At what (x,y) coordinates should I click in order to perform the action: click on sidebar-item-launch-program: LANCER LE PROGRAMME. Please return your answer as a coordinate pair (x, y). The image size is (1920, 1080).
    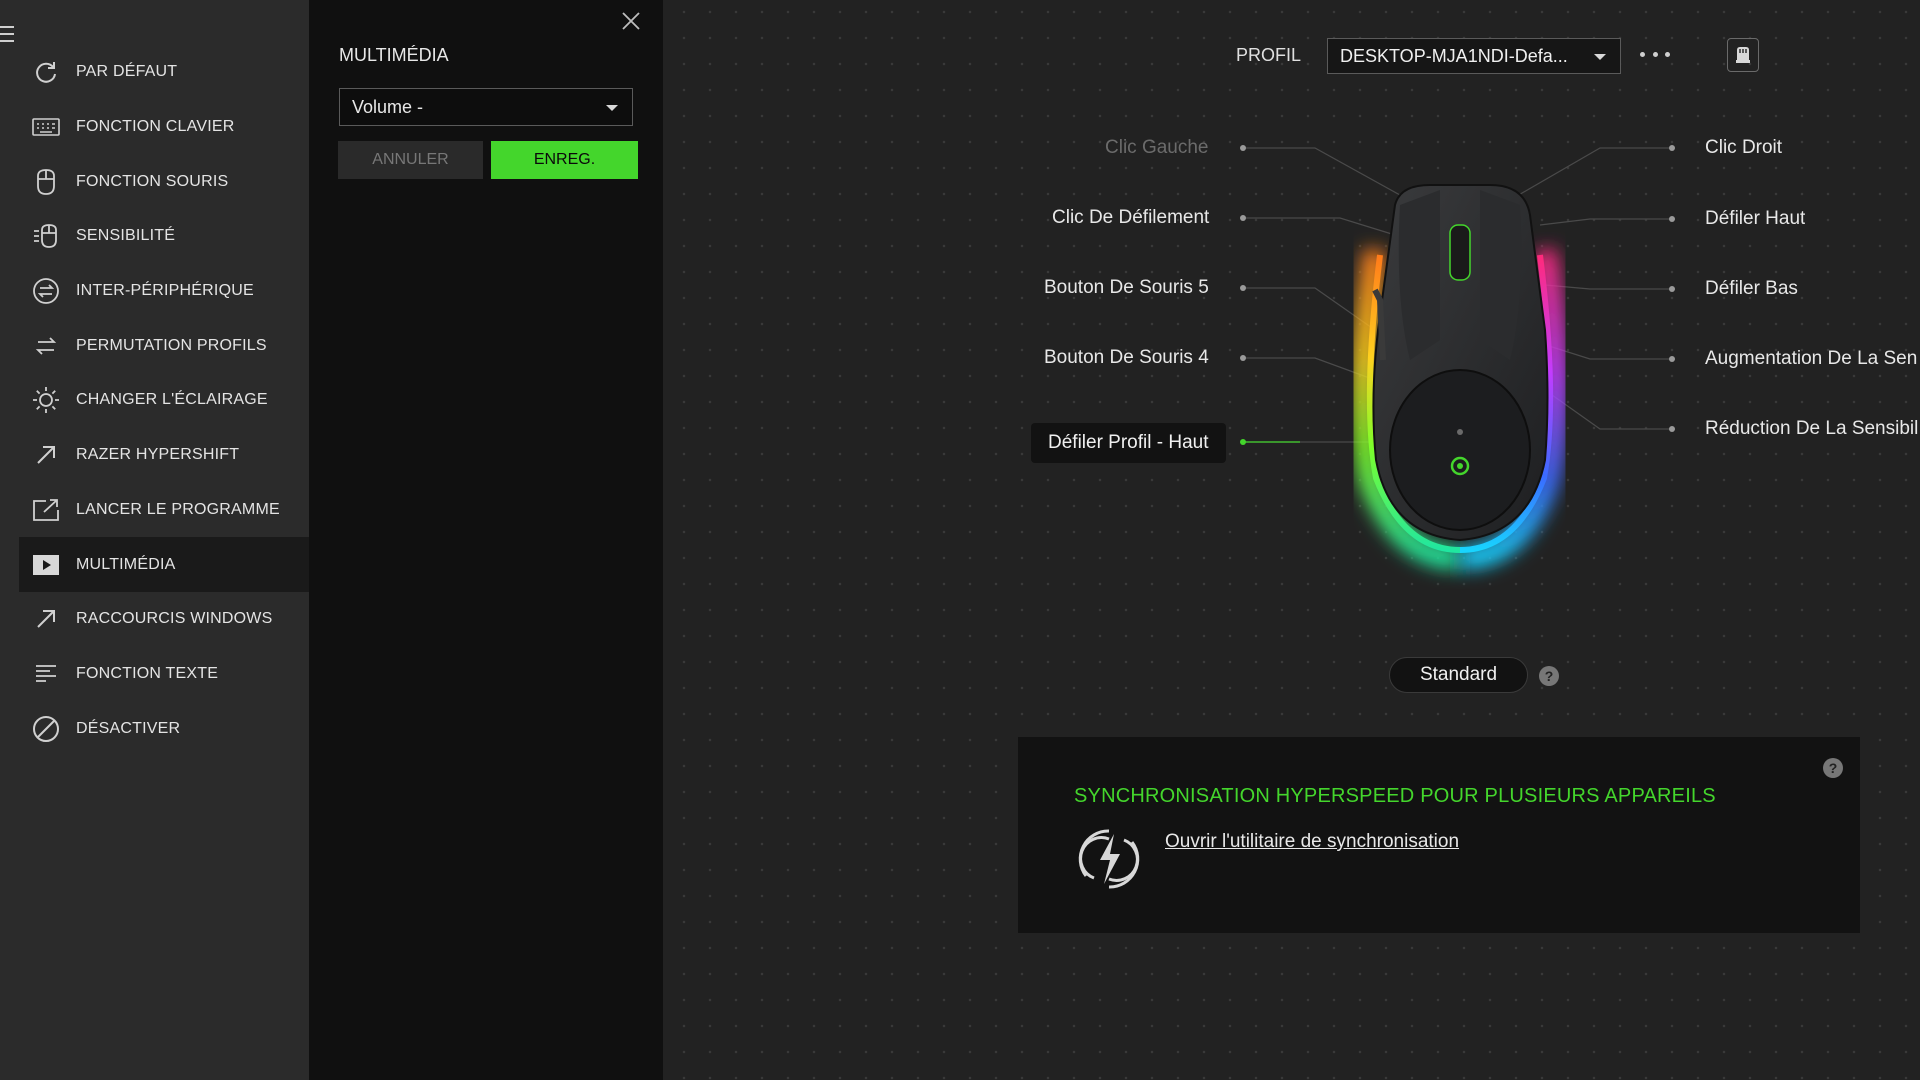
    Looking at the image, I should click on (164, 510).